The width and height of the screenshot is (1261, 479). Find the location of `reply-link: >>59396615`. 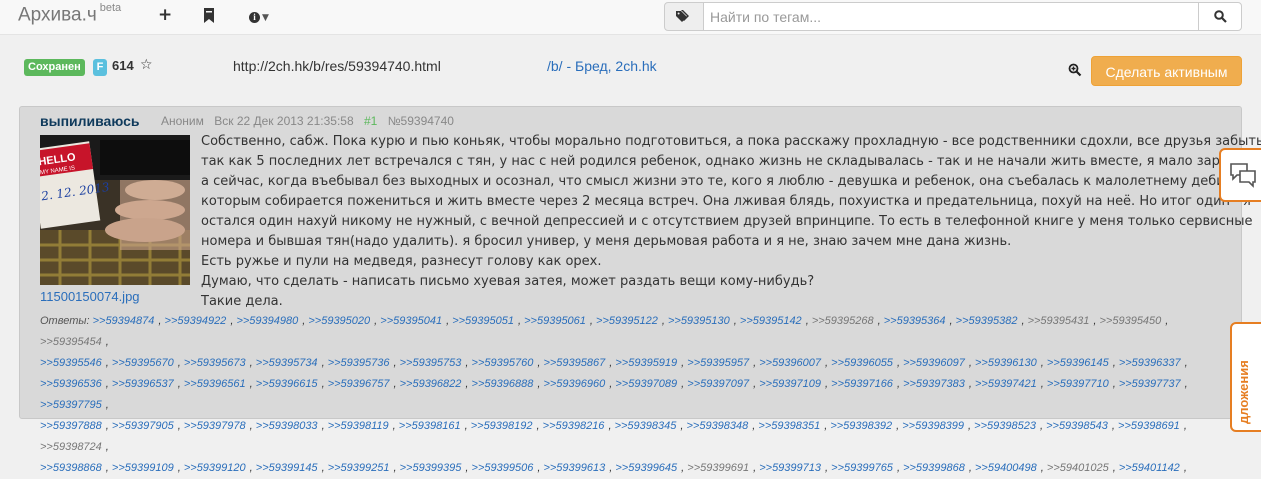

reply-link: >>59396615 is located at coordinates (287, 384).